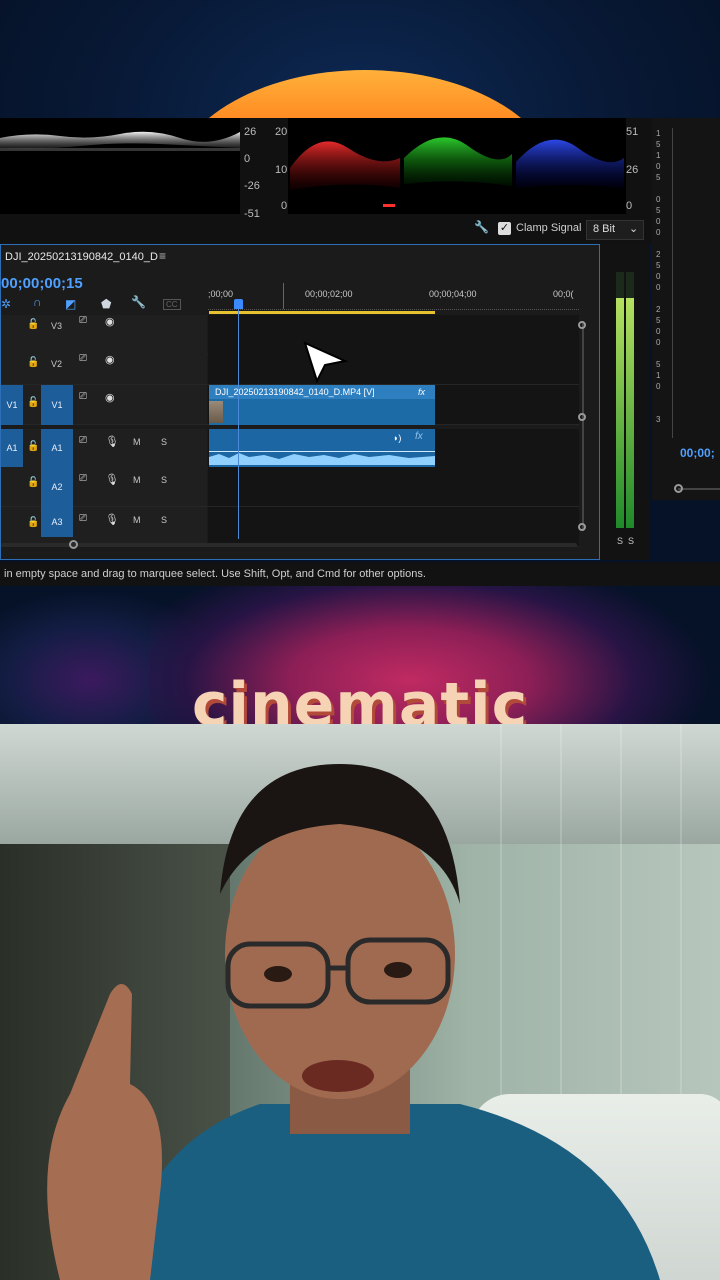  I want to click on sequence-tab: DJI_20250213190842_0140_D, so click(81, 257).